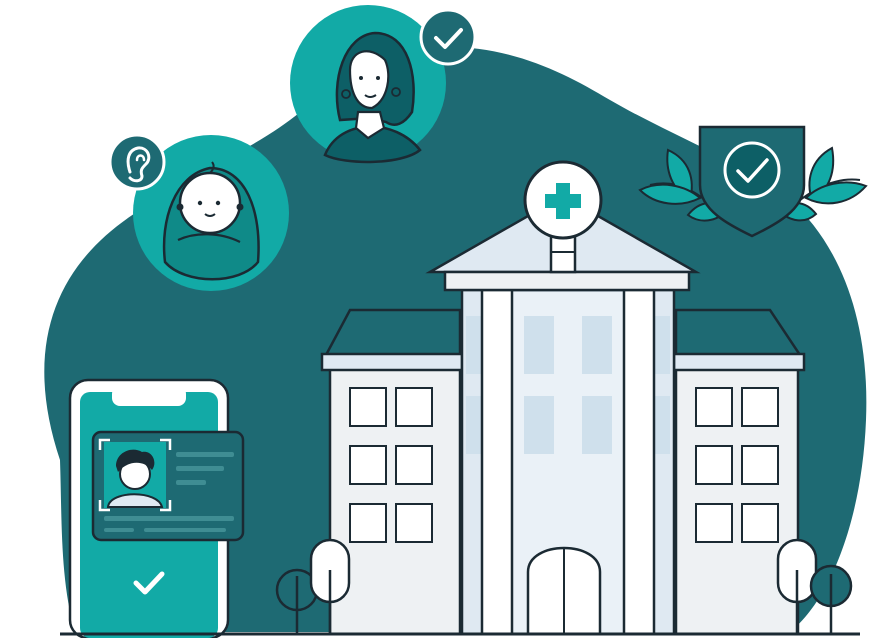 Image resolution: width=884 pixels, height=638 pixels. Describe the element at coordinates (137, 162) in the screenshot. I see `ear-icon` at that location.